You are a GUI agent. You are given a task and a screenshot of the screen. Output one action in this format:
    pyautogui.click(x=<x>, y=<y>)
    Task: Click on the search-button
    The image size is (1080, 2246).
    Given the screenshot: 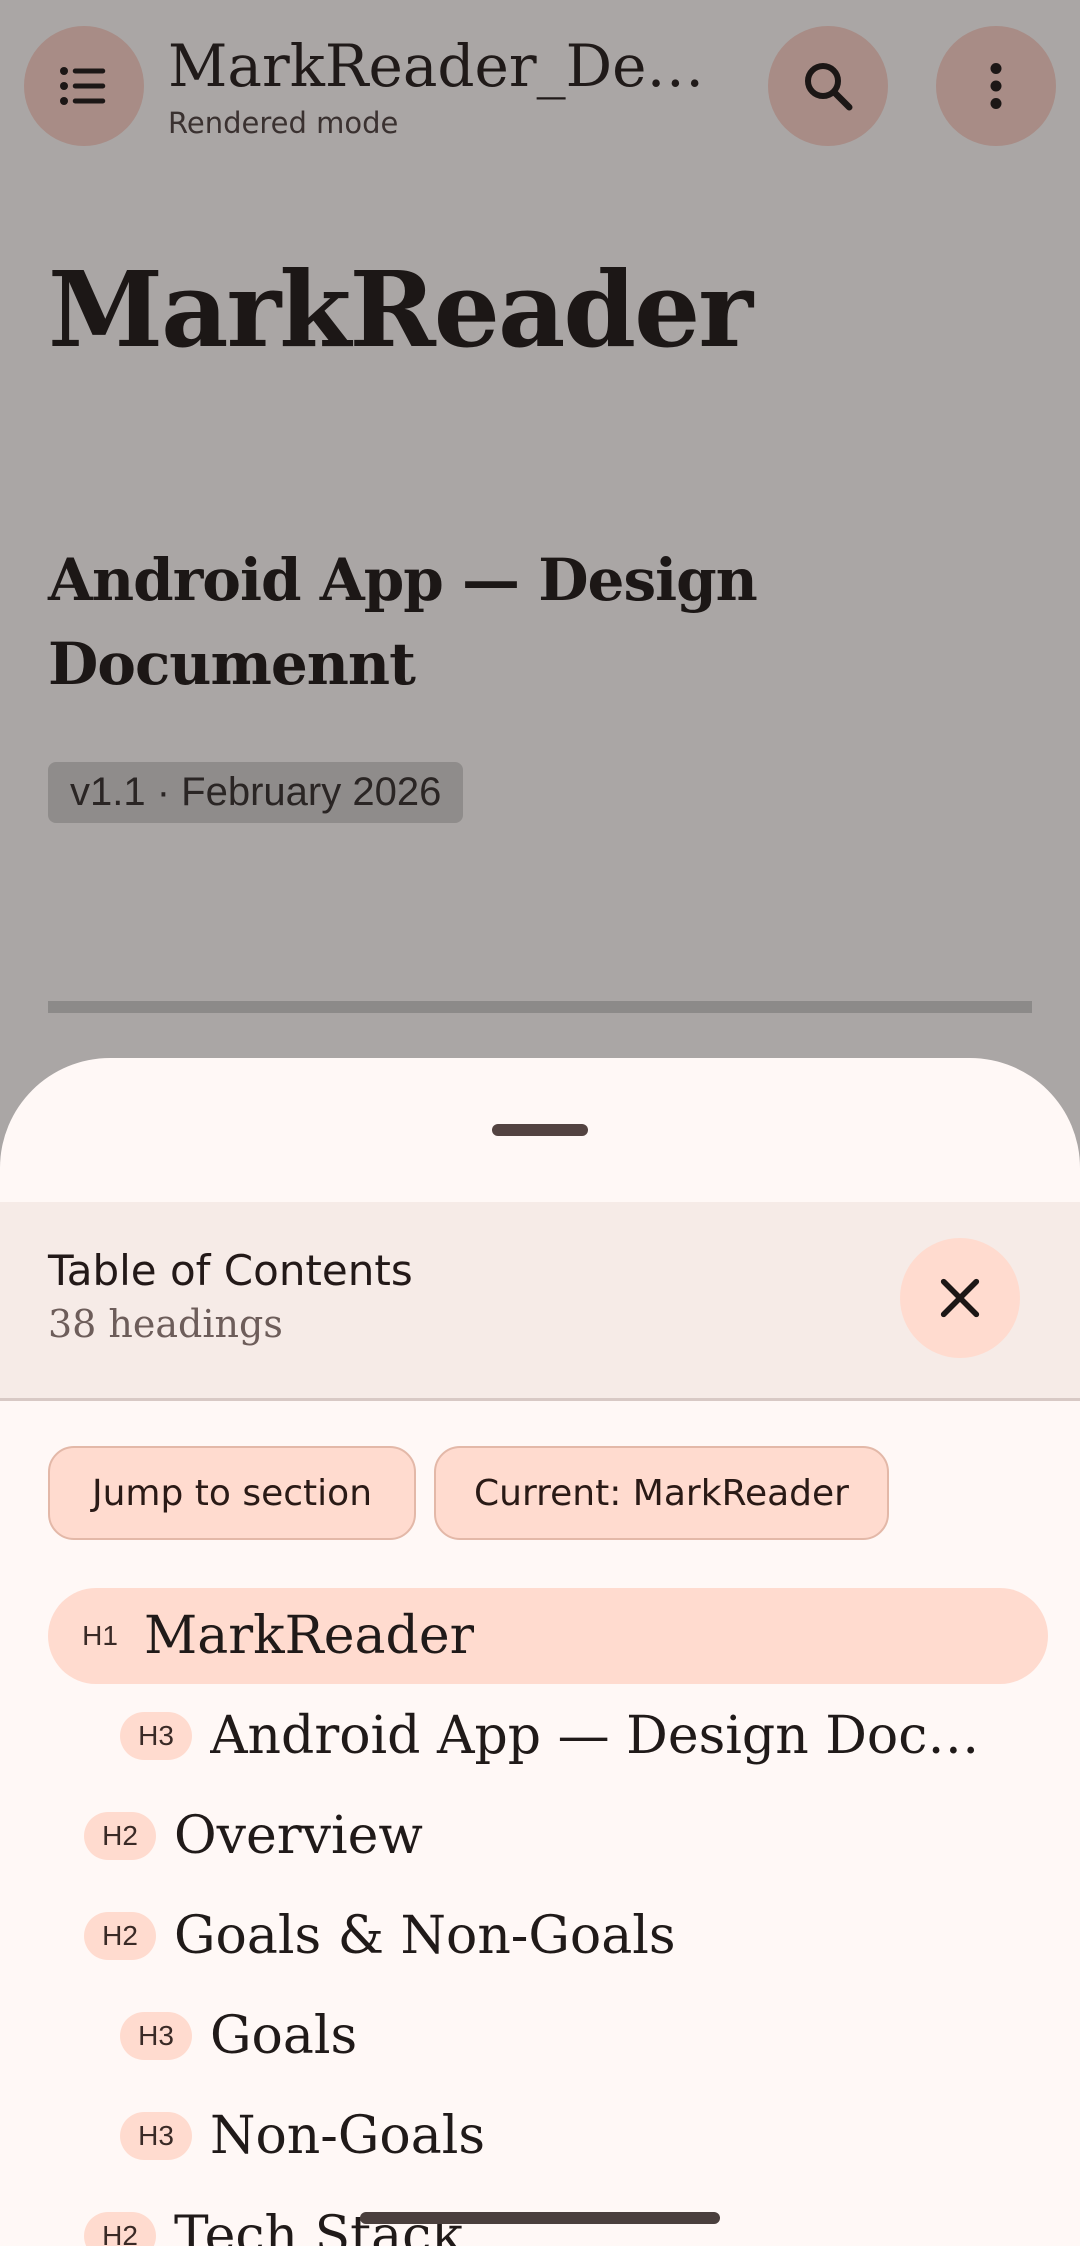 What is the action you would take?
    pyautogui.click(x=828, y=86)
    